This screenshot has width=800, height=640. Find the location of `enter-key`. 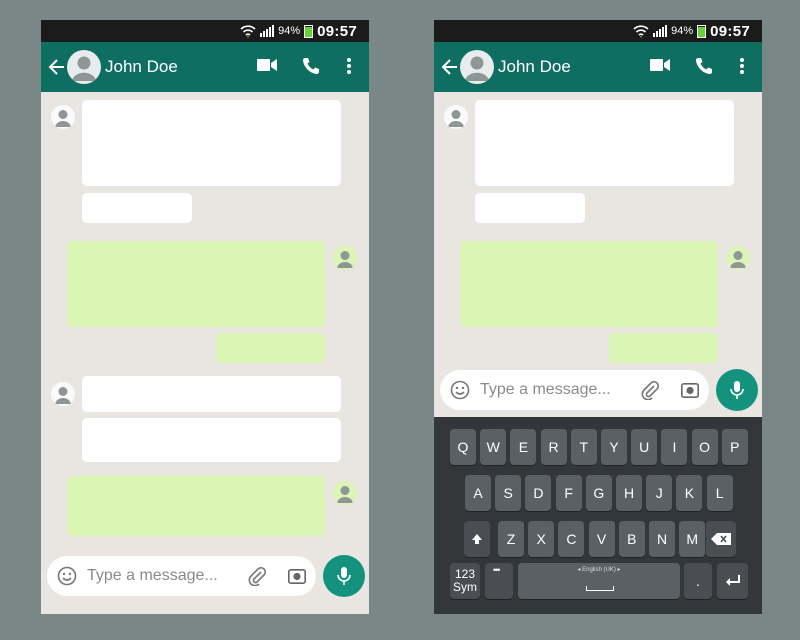

enter-key is located at coordinates (732, 581).